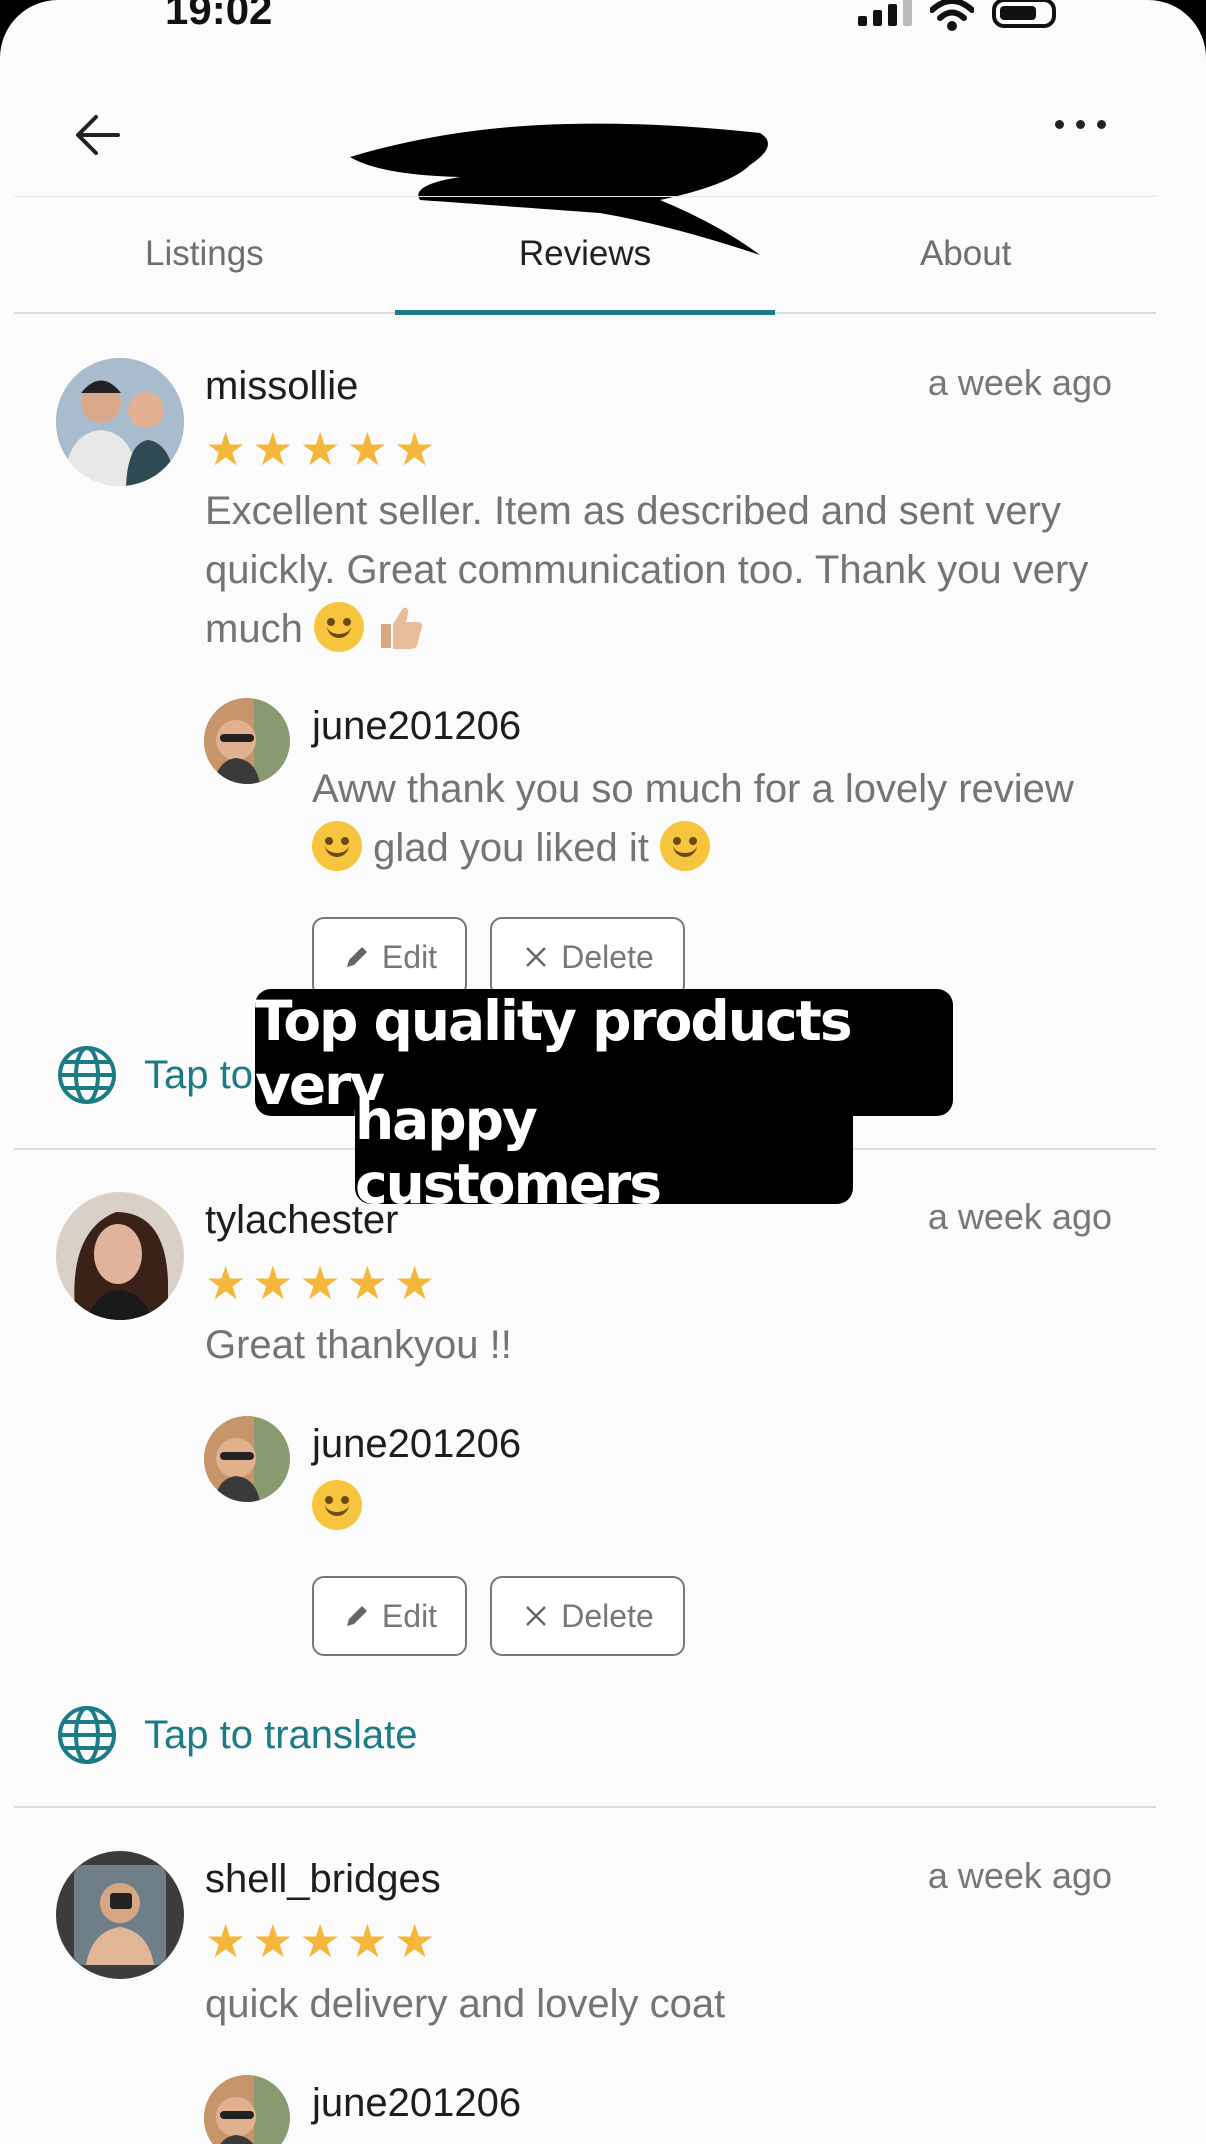 This screenshot has width=1206, height=2144. Describe the element at coordinates (965, 254) in the screenshot. I see `tab-about: About` at that location.